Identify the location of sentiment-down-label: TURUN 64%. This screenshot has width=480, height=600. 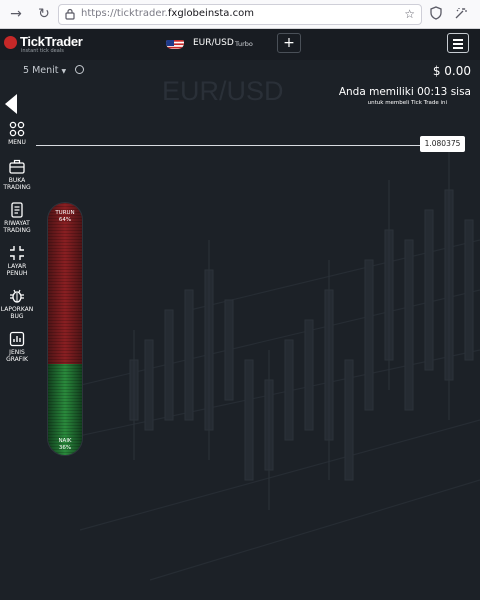
(65, 217).